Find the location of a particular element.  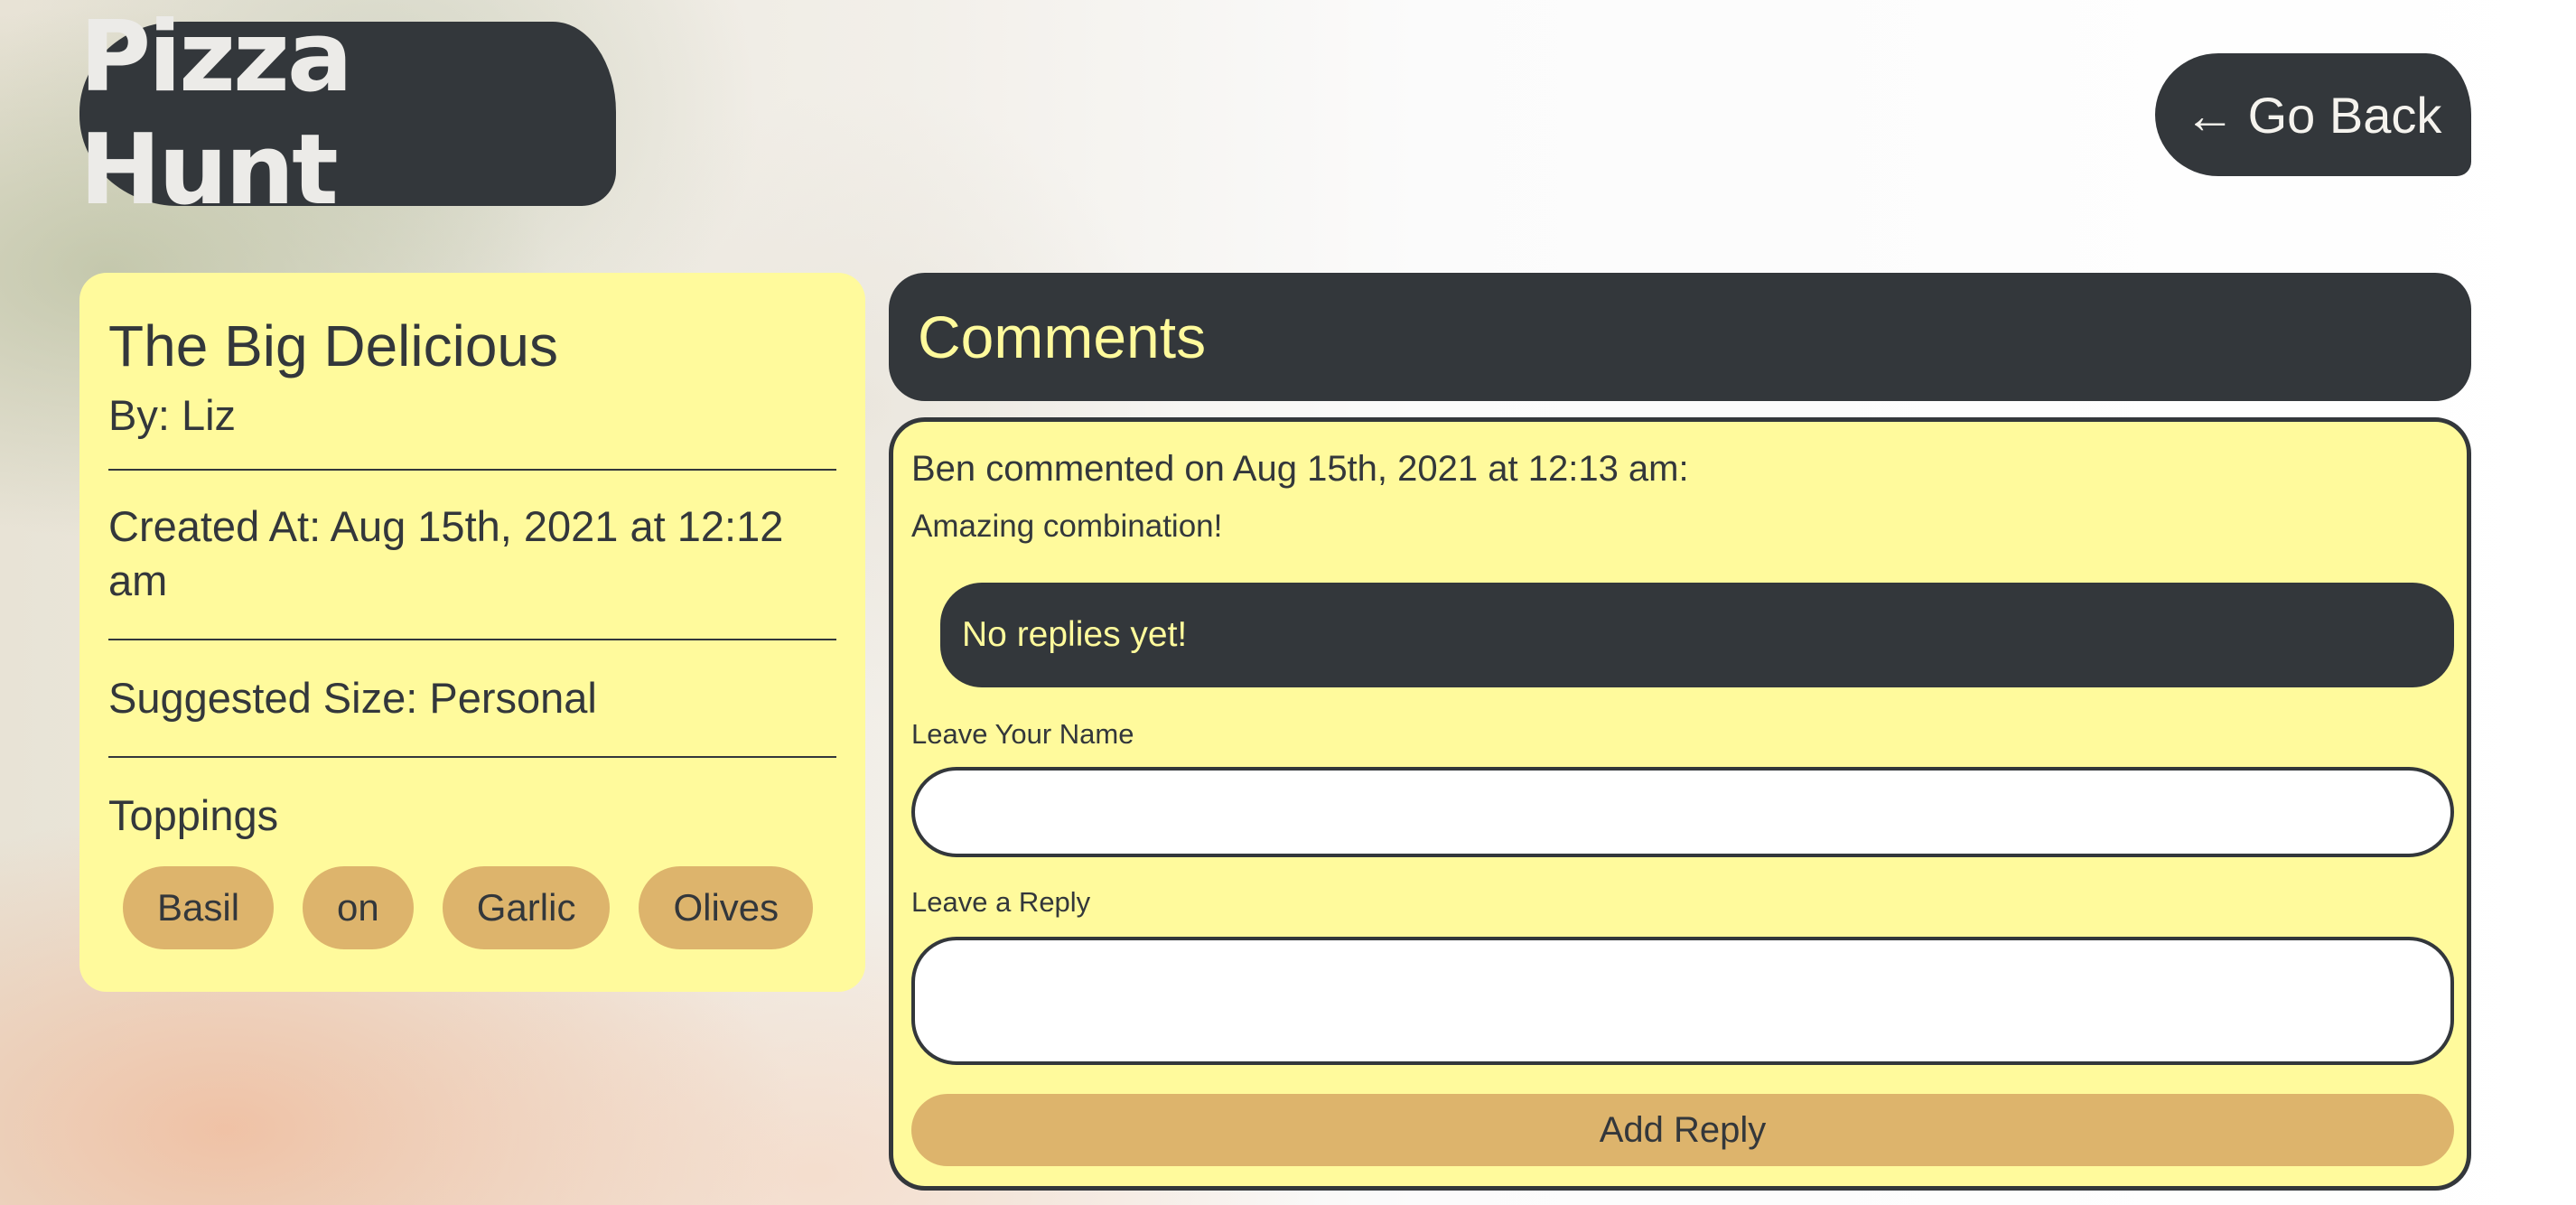

add-reply-button: Add Reply is located at coordinates (1683, 1130).